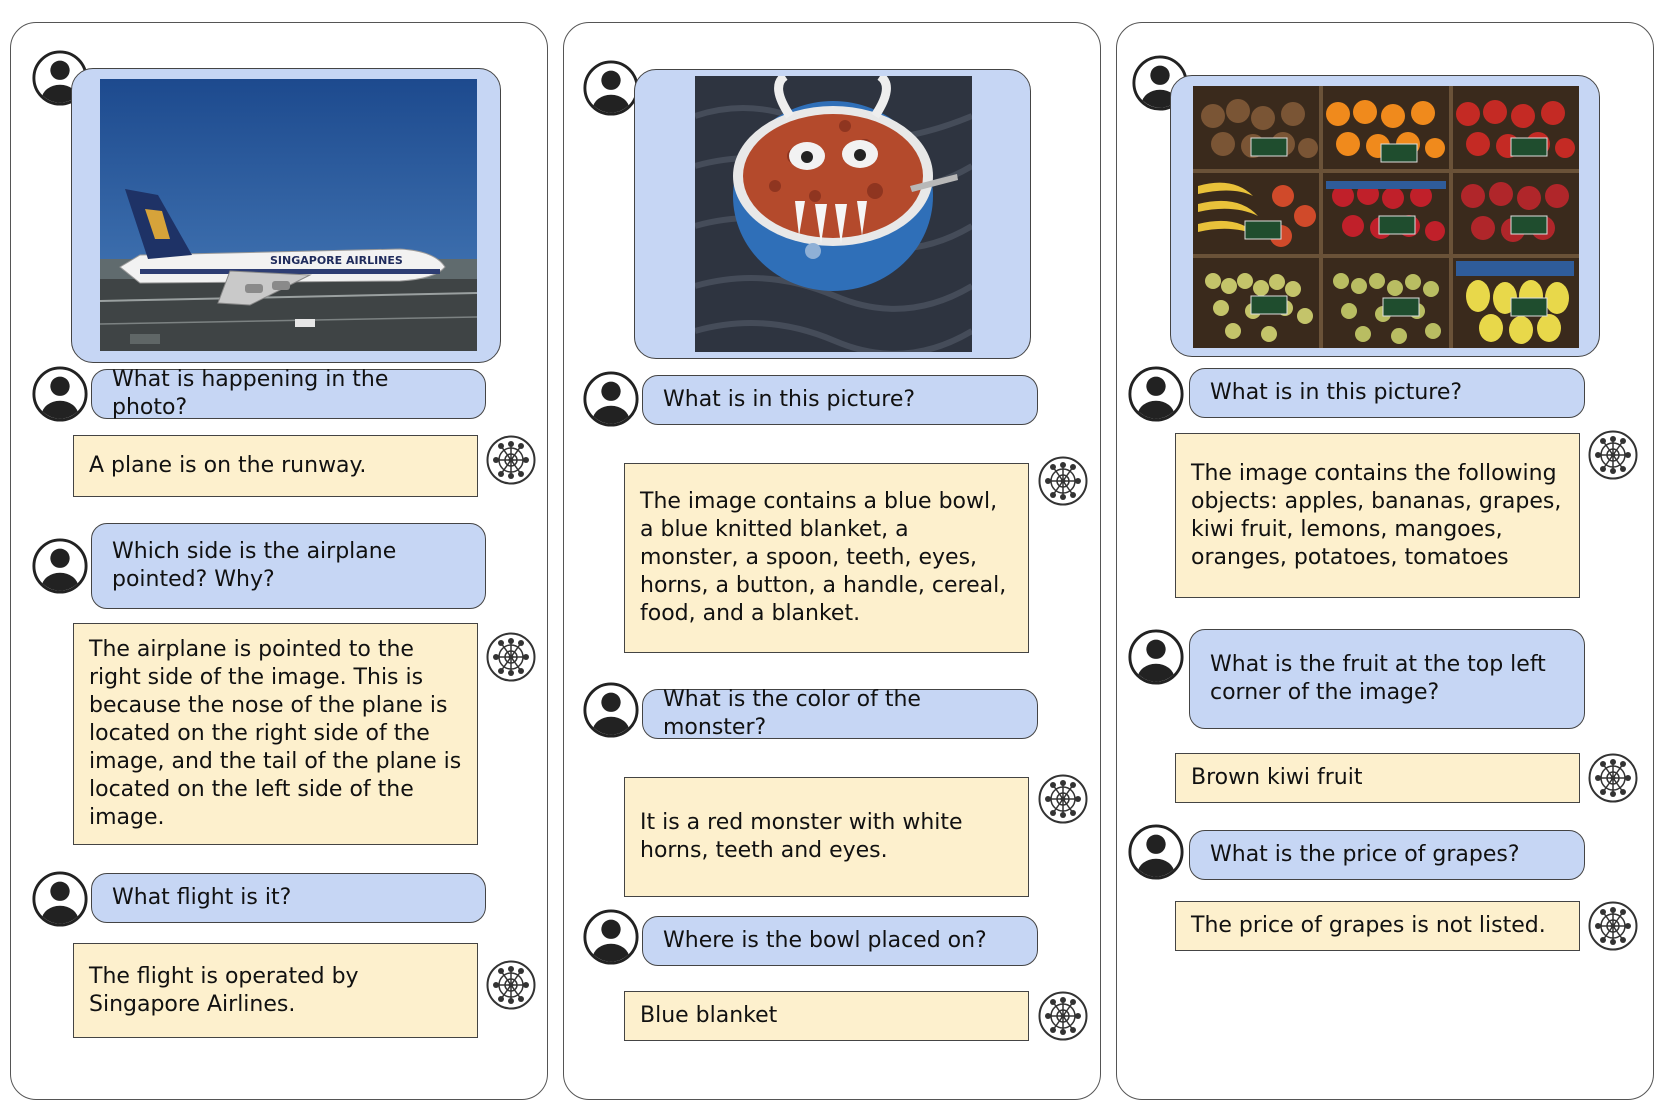 This screenshot has height=1117, width=1661. I want to click on airline-livery-text: SINGAPORE AIRLINES, so click(336, 260).